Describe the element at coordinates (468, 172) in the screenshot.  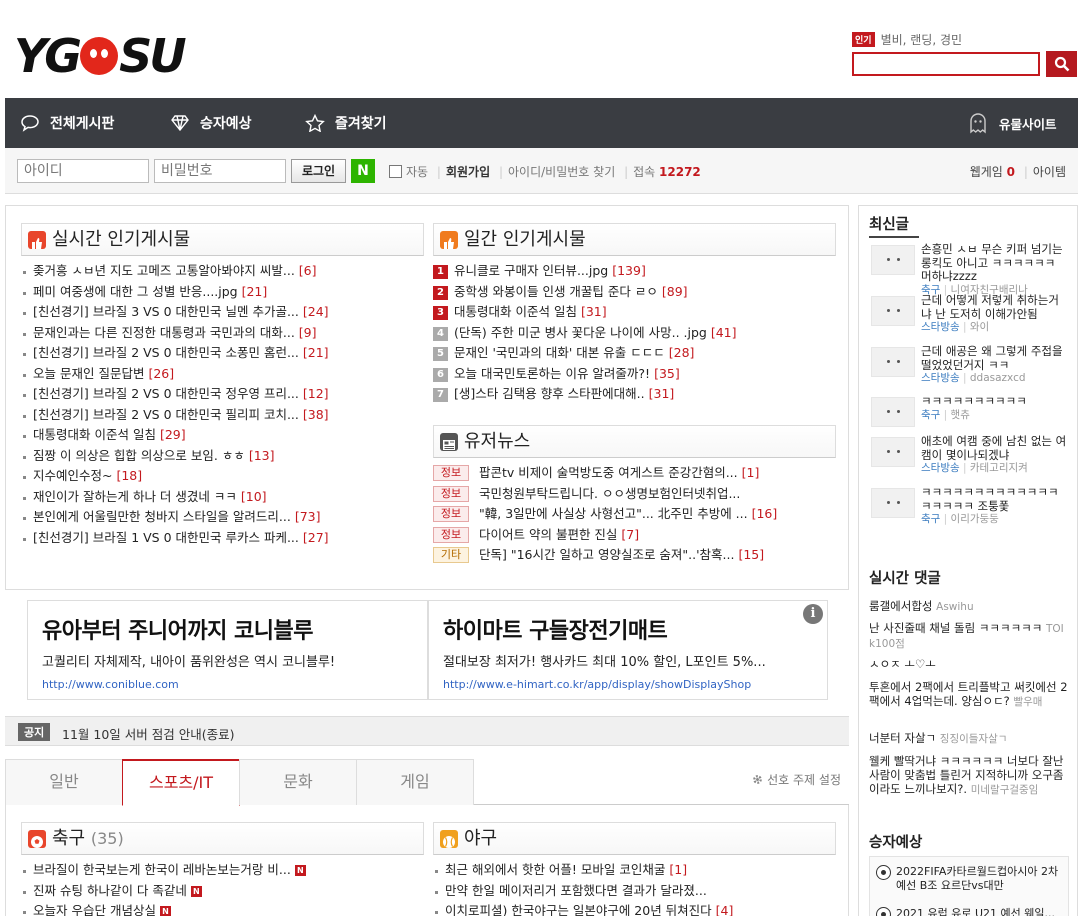
I see `signup-link: 회원가입` at that location.